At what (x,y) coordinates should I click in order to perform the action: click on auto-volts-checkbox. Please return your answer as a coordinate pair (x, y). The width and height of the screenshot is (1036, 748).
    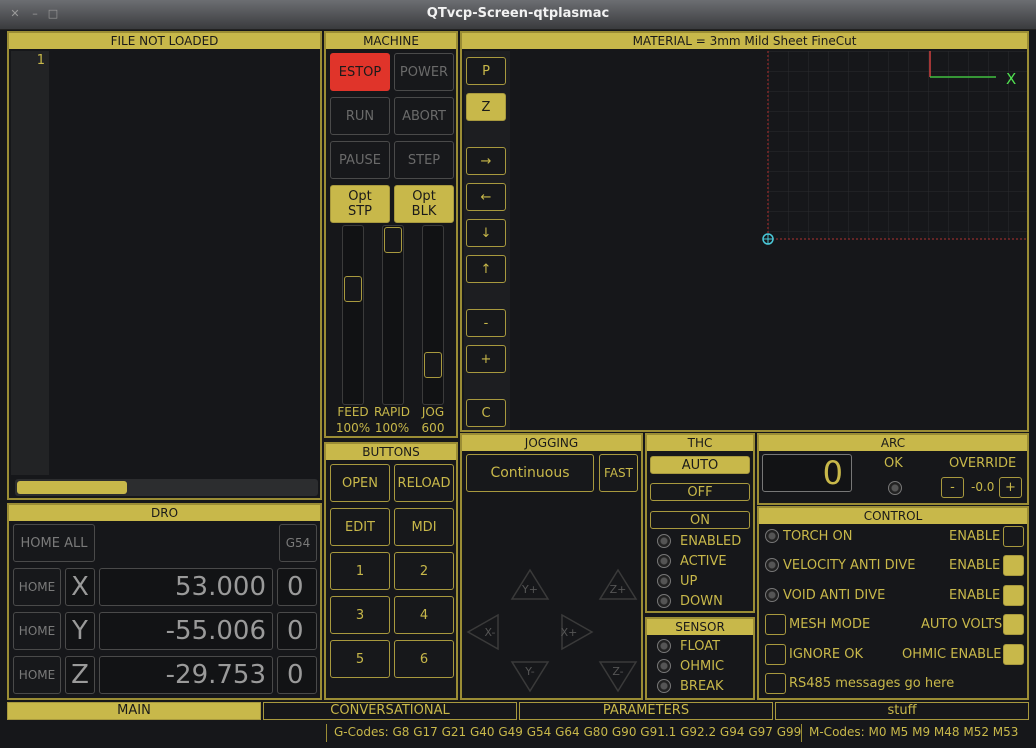
    Looking at the image, I should click on (1013, 624).